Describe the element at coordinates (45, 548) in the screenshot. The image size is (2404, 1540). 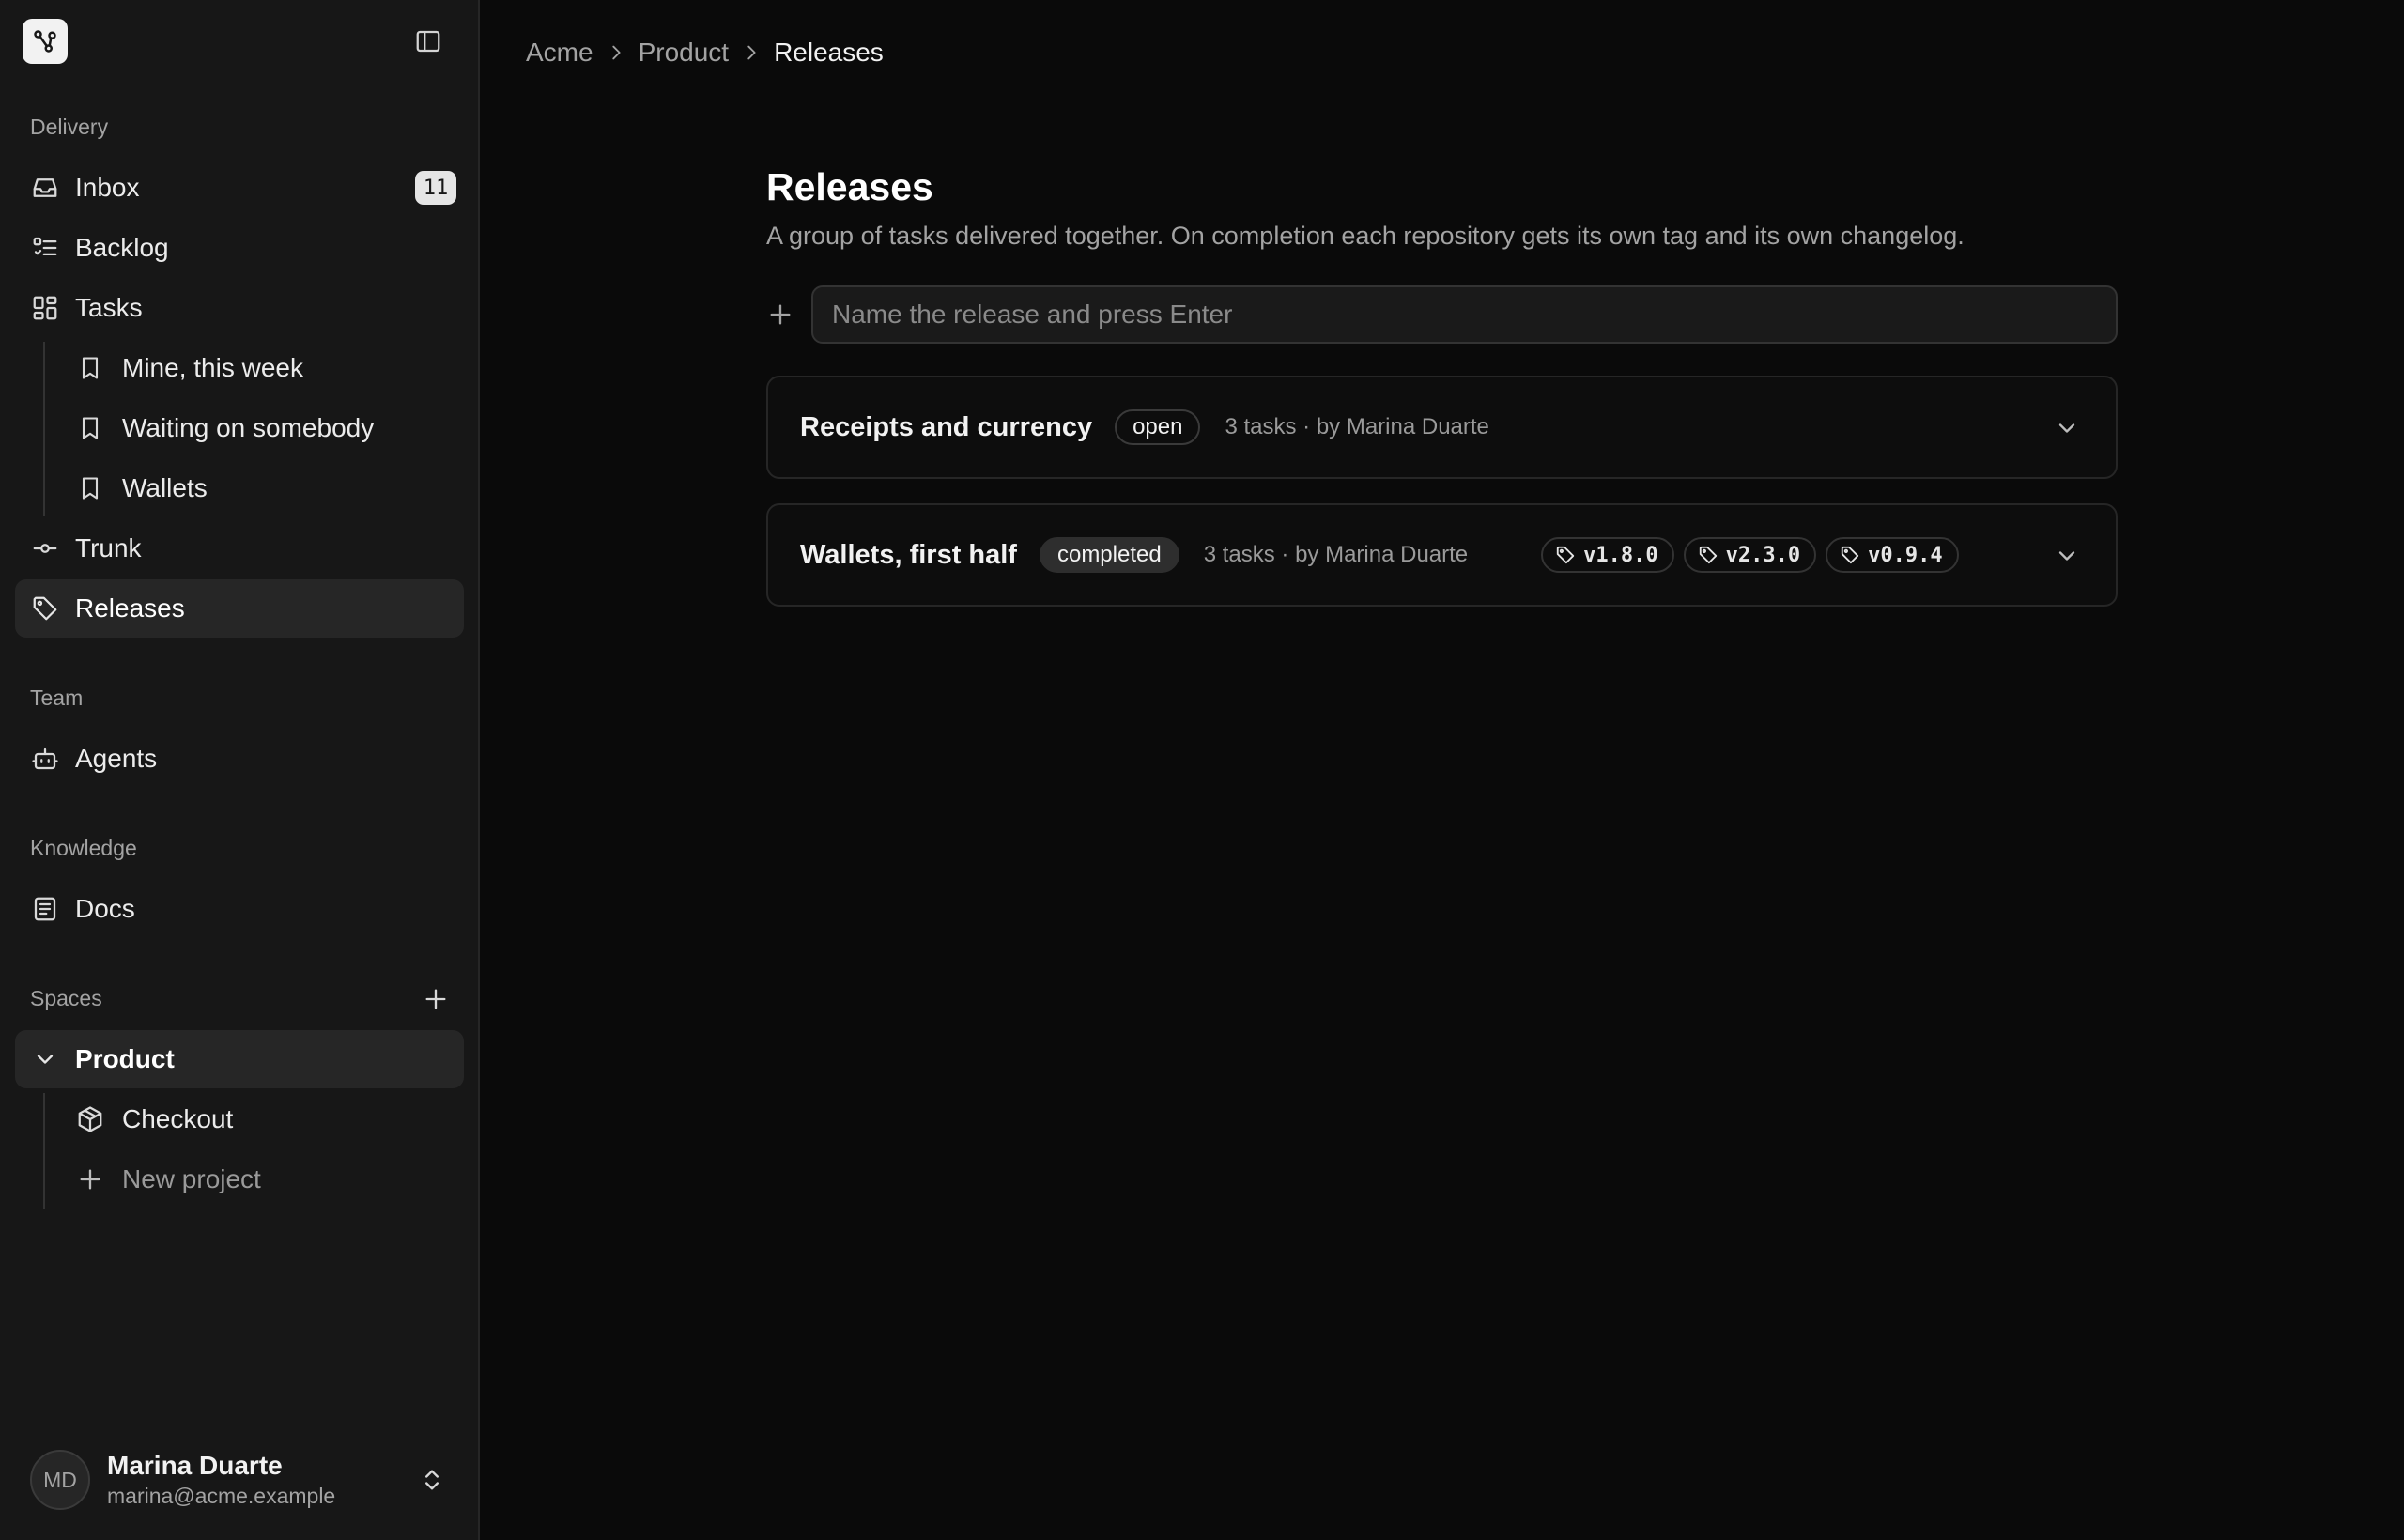
I see `git-commit-icon` at that location.